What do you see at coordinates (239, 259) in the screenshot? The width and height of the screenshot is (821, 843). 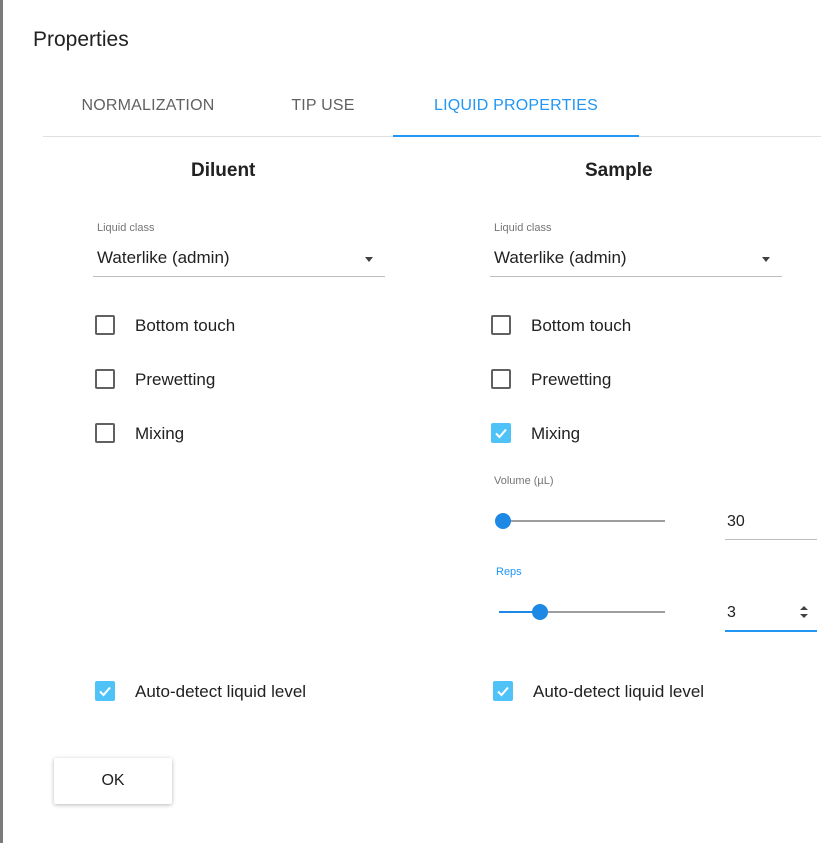 I see `diluent-liquid-class-select: Waterlike (admin)` at bounding box center [239, 259].